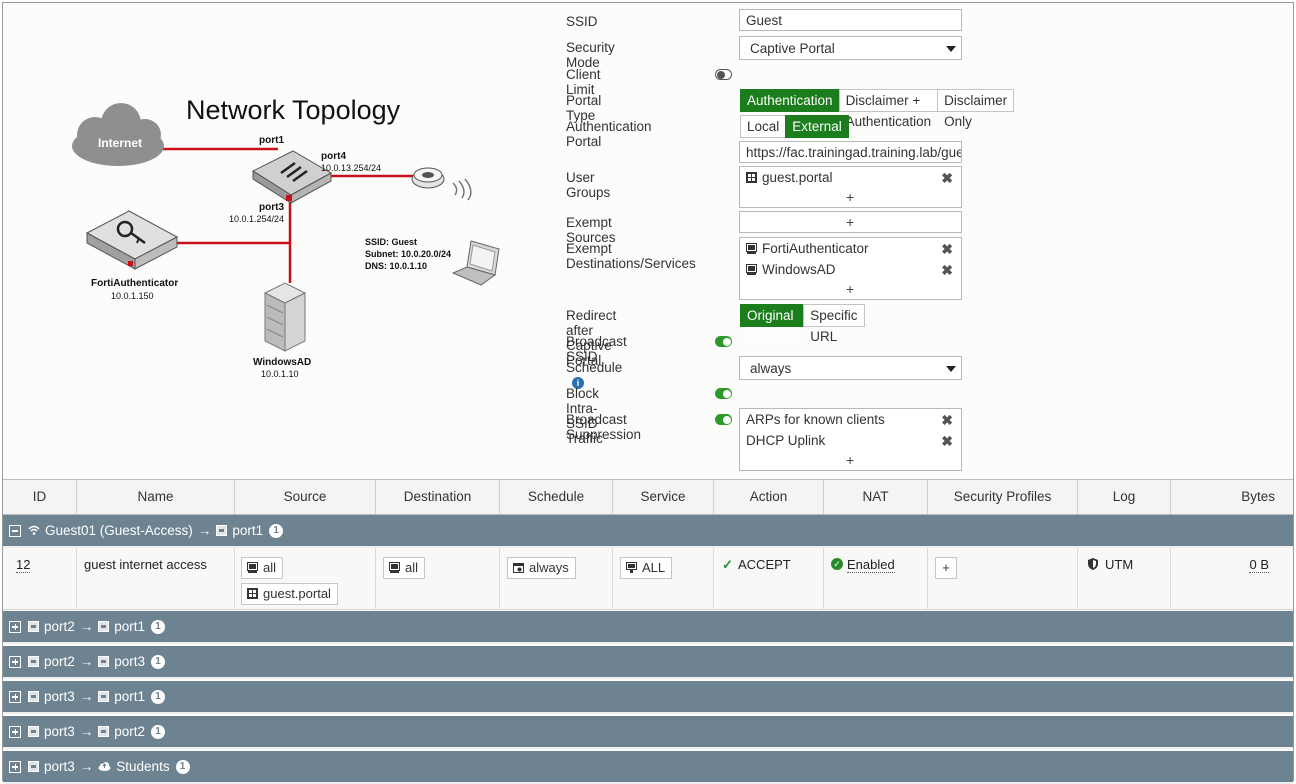 The width and height of the screenshot is (1296, 784). I want to click on calendar-icon, so click(518, 568).